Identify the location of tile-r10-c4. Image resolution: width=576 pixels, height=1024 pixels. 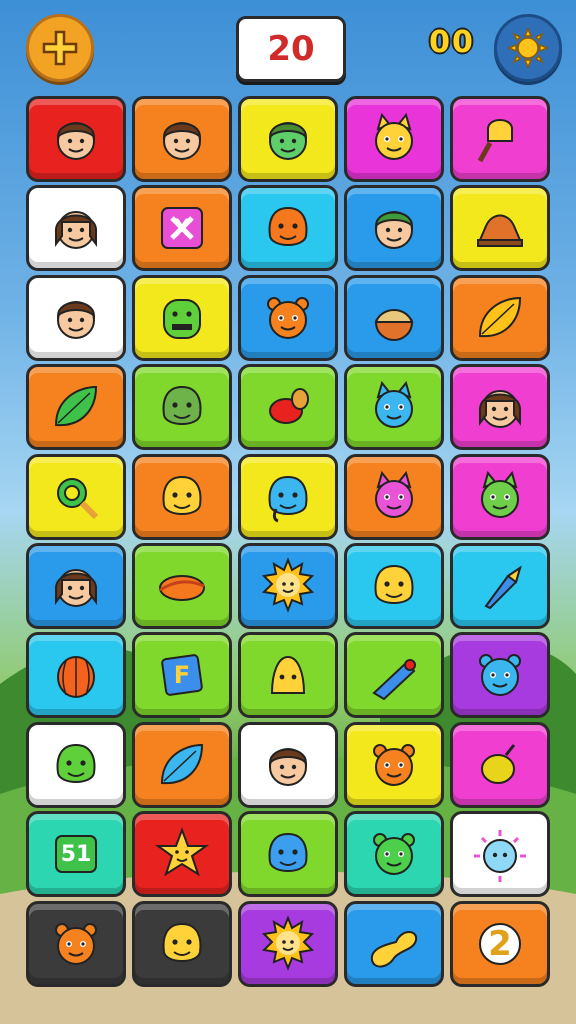
(394, 943).